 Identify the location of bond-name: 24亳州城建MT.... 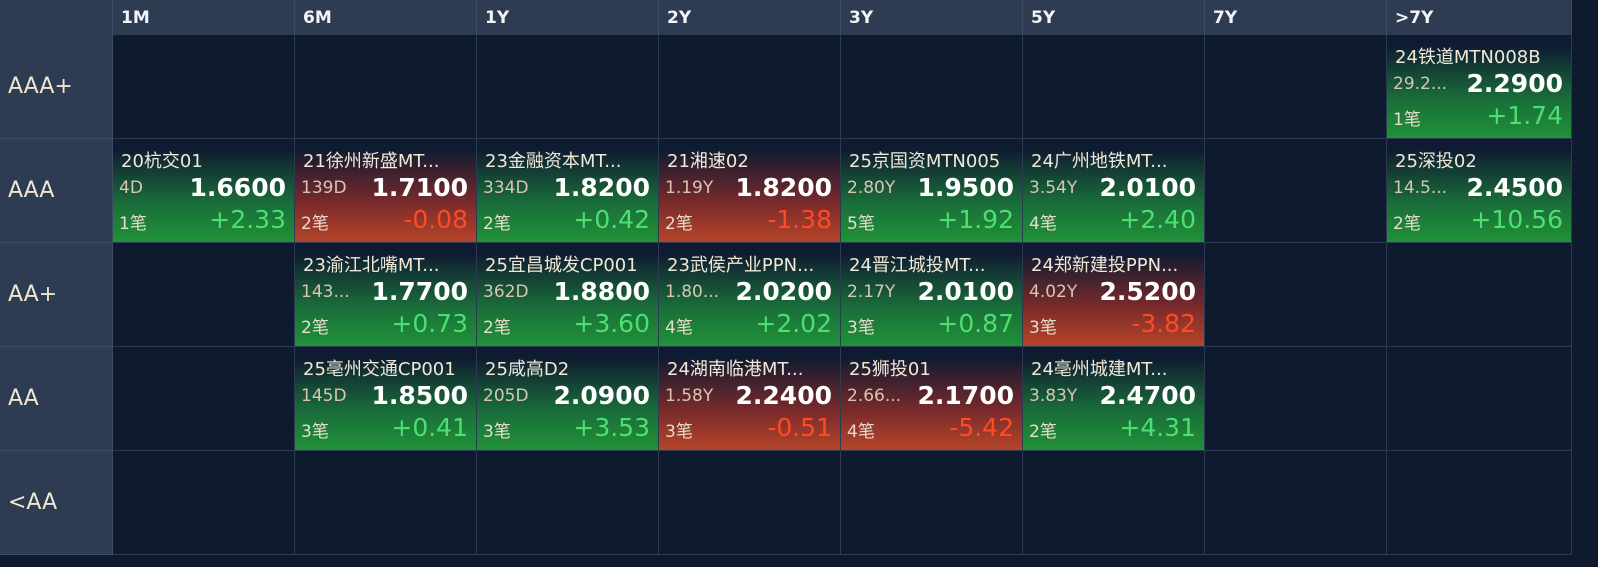
(1099, 369).